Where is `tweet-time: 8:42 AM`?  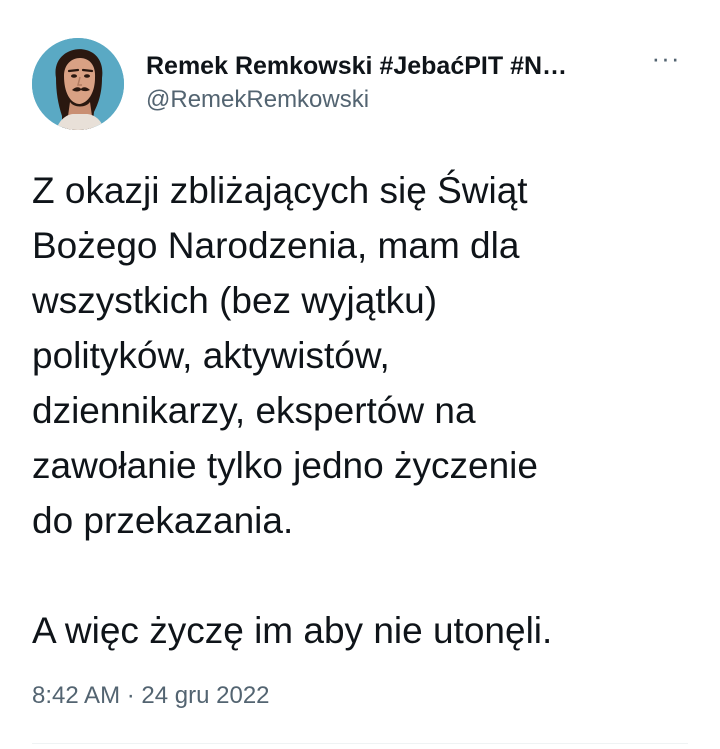 tweet-time: 8:42 AM is located at coordinates (76, 695).